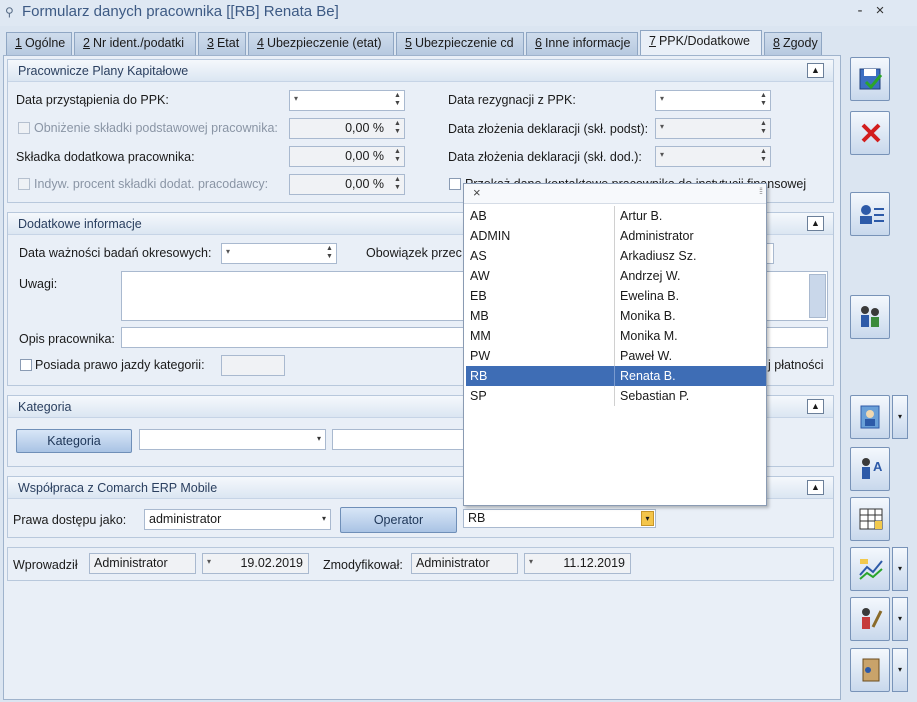 This screenshot has height=702, width=917. Describe the element at coordinates (70, 520) in the screenshot. I see `prawa-label: Prawa dostępu jako:` at that location.